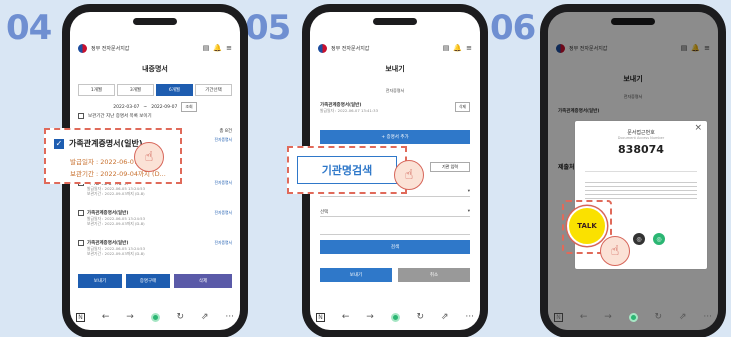 The width and height of the screenshot is (731, 337). What do you see at coordinates (29, 28) in the screenshot?
I see `step-number-04: 04` at bounding box center [29, 28].